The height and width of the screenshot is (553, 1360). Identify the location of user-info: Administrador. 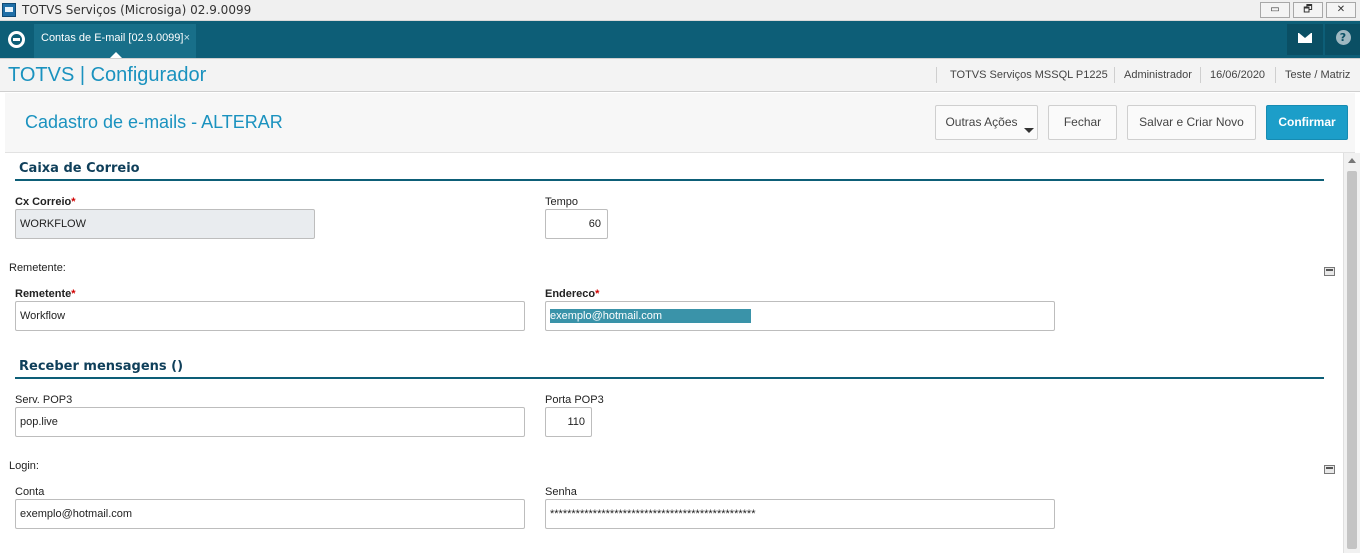
(1158, 75).